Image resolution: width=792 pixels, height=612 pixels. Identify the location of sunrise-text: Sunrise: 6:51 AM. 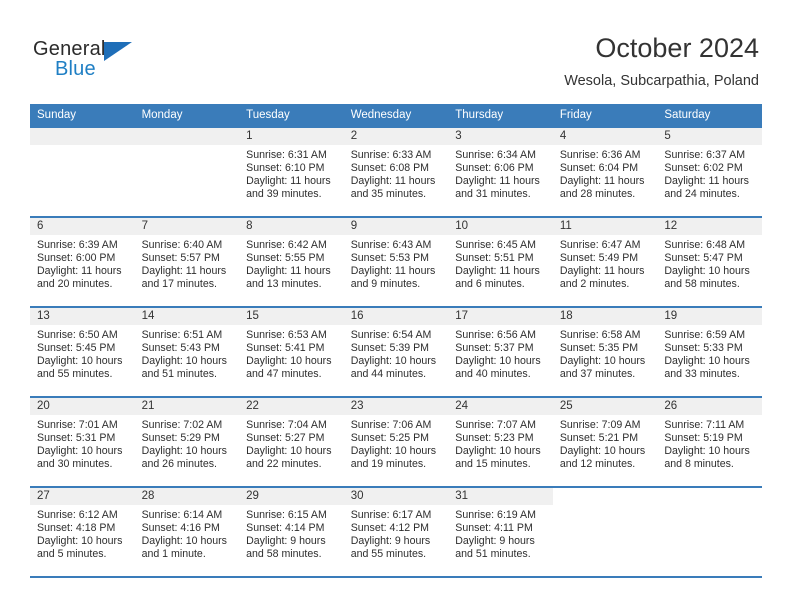
(182, 335).